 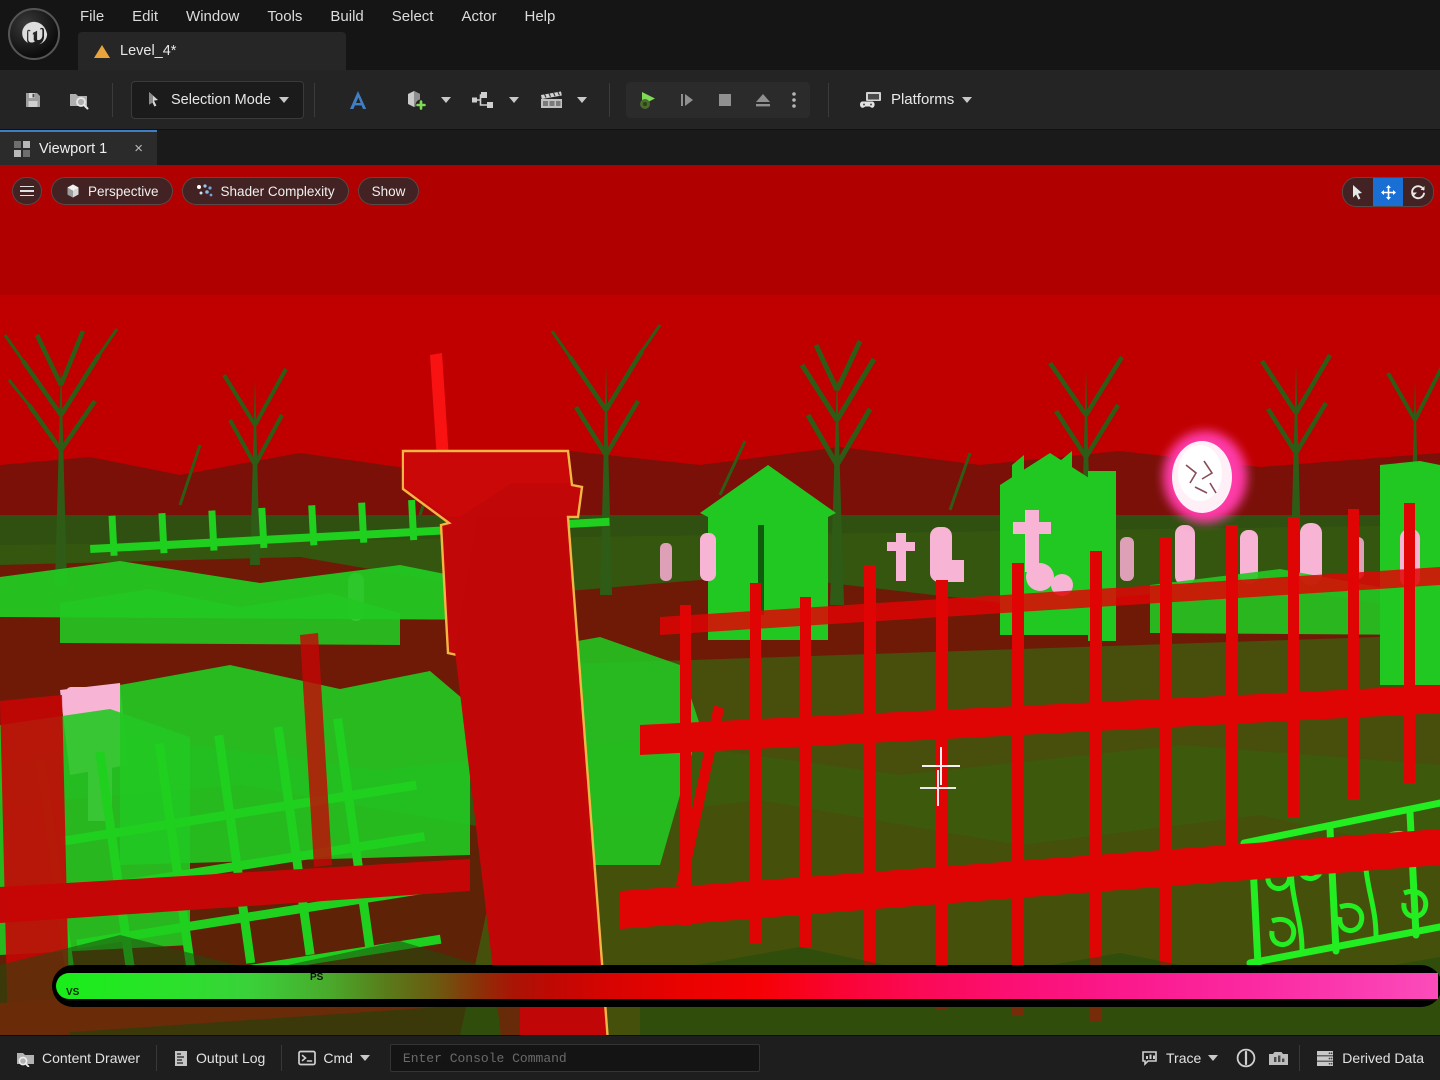 I want to click on kebab-more-icon, so click(x=794, y=100).